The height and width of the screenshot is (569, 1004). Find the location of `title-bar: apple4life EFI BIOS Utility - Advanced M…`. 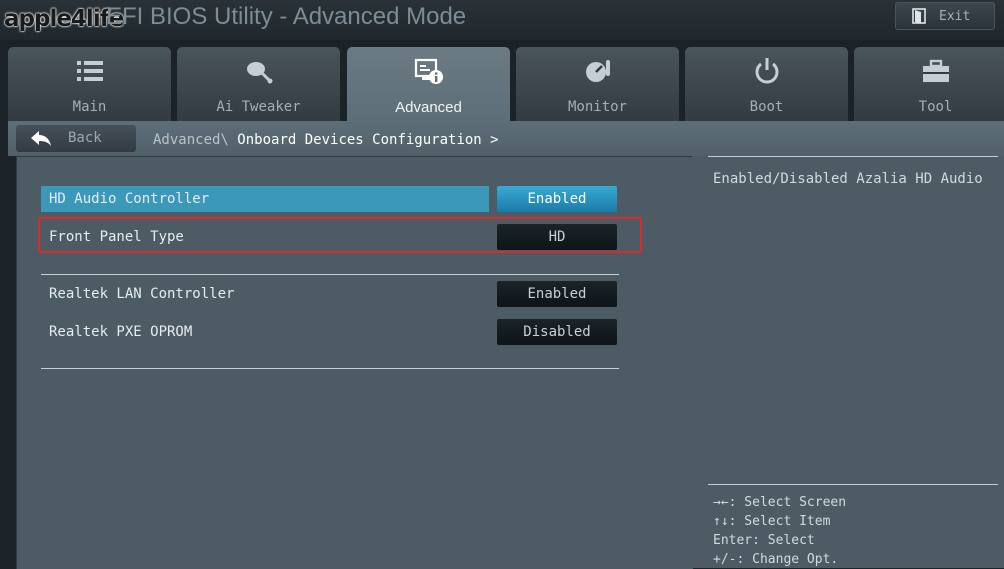

title-bar: apple4life EFI BIOS Utility - Advanced M… is located at coordinates (502, 20).